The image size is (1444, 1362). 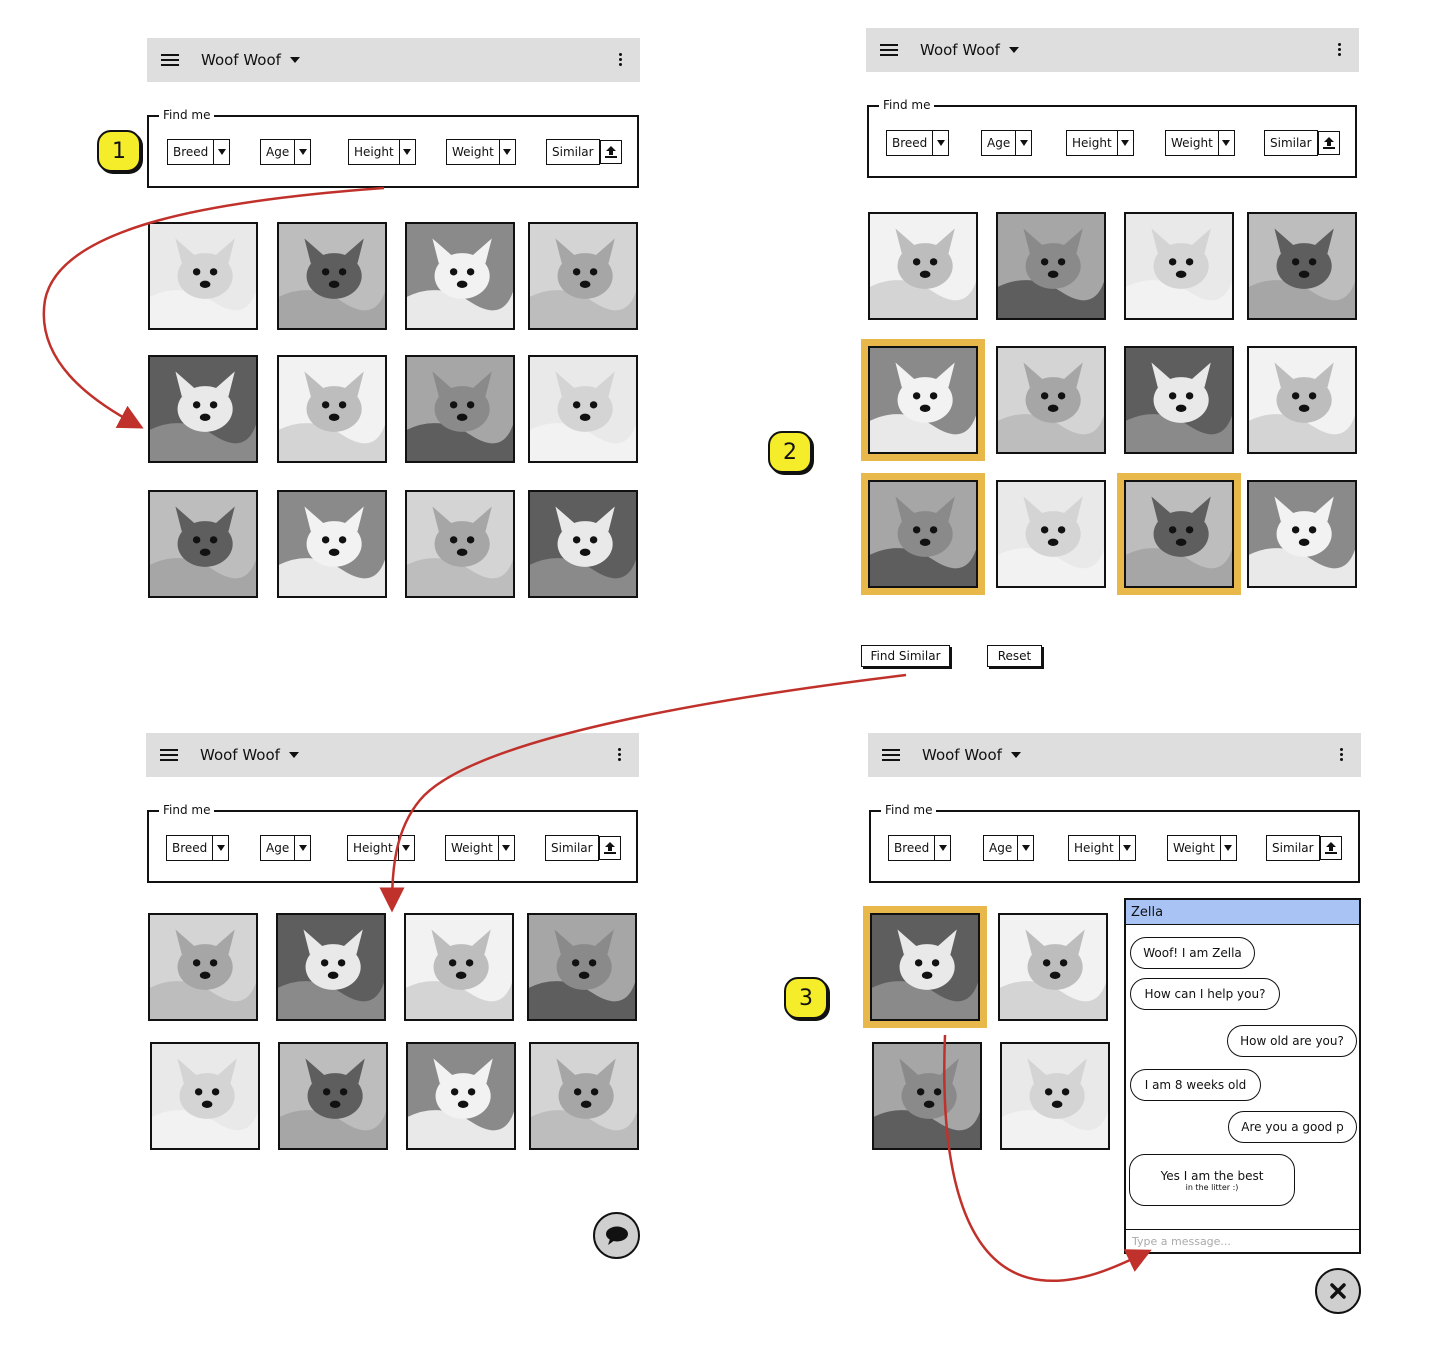 I want to click on reset-button: Reset, so click(x=1014, y=656).